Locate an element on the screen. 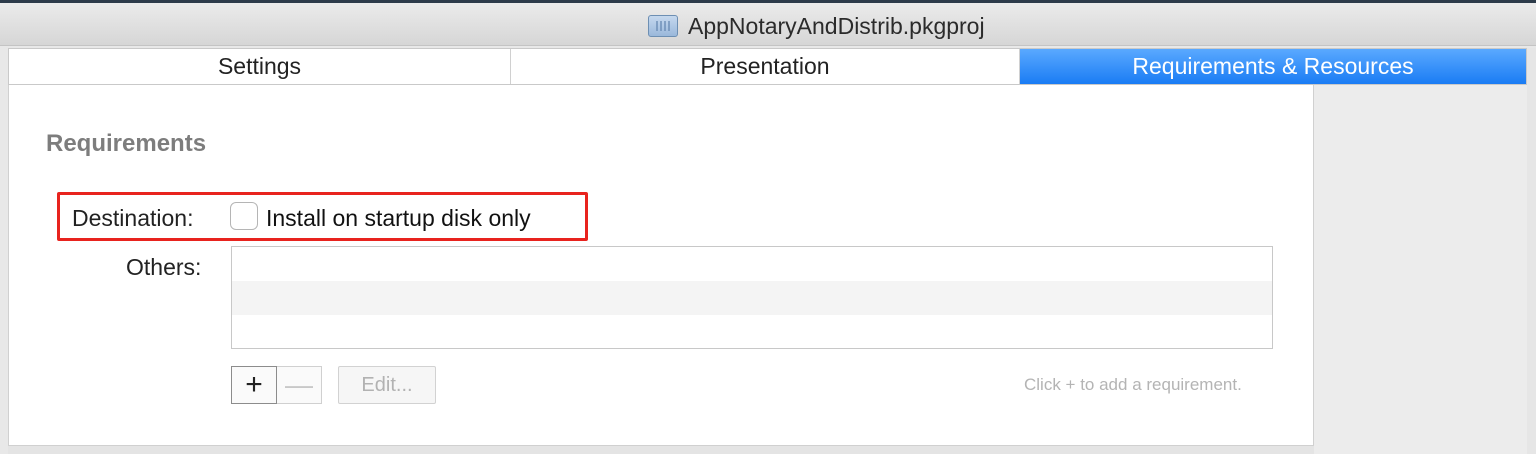 The height and width of the screenshot is (454, 1536). add-requirement-button: + is located at coordinates (254, 385).